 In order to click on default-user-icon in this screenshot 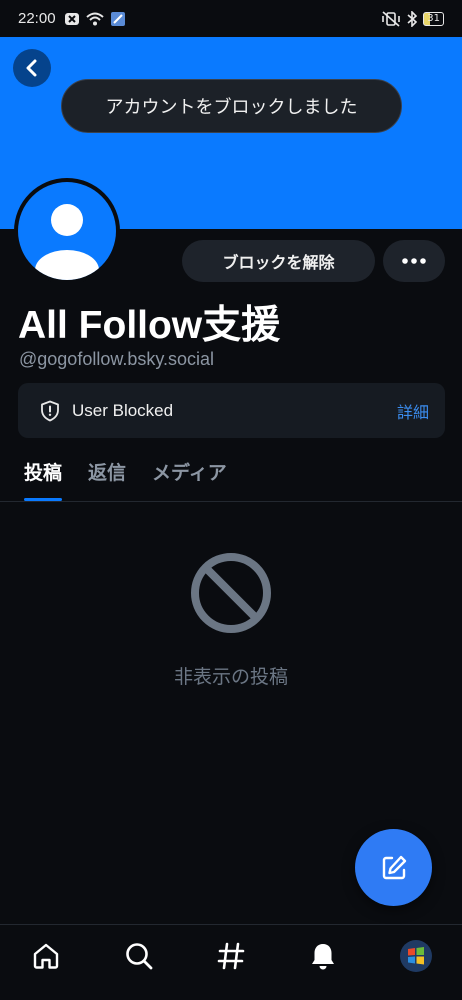, I will do `click(67, 242)`.